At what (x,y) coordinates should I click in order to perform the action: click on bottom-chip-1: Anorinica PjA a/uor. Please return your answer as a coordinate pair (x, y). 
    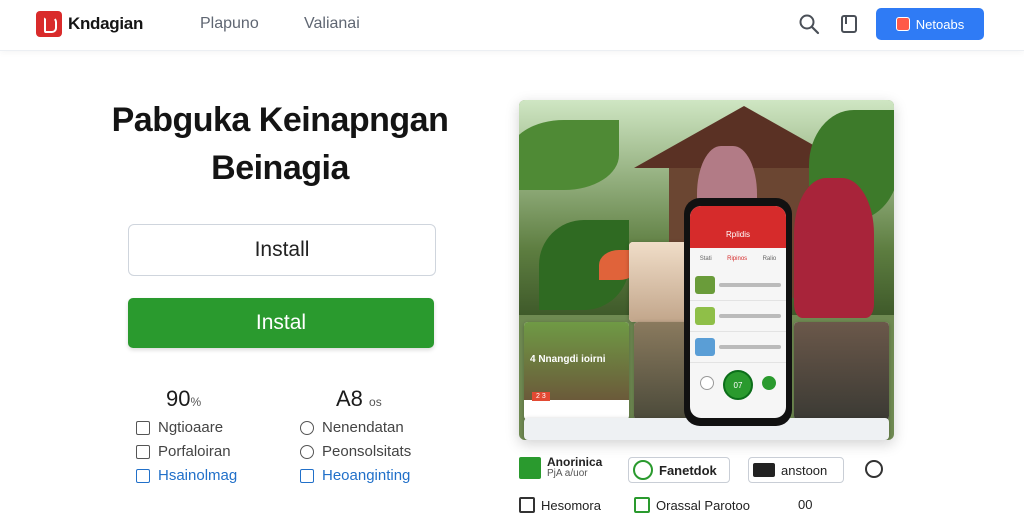
    Looking at the image, I should click on (560, 468).